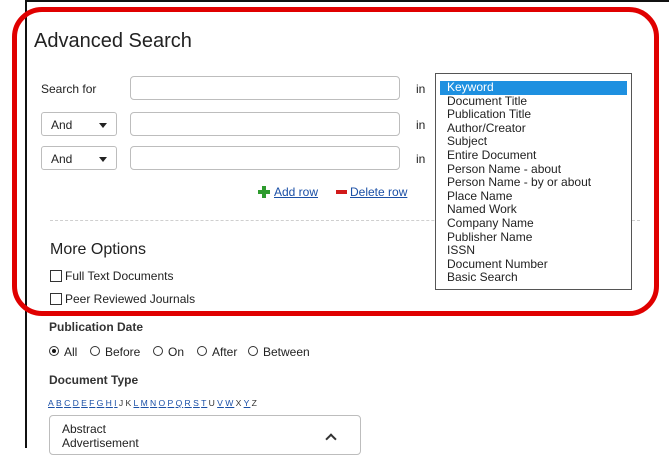 This screenshot has height=455, width=669. Describe the element at coordinates (533, 155) in the screenshot. I see `field-option: Entire Document` at that location.